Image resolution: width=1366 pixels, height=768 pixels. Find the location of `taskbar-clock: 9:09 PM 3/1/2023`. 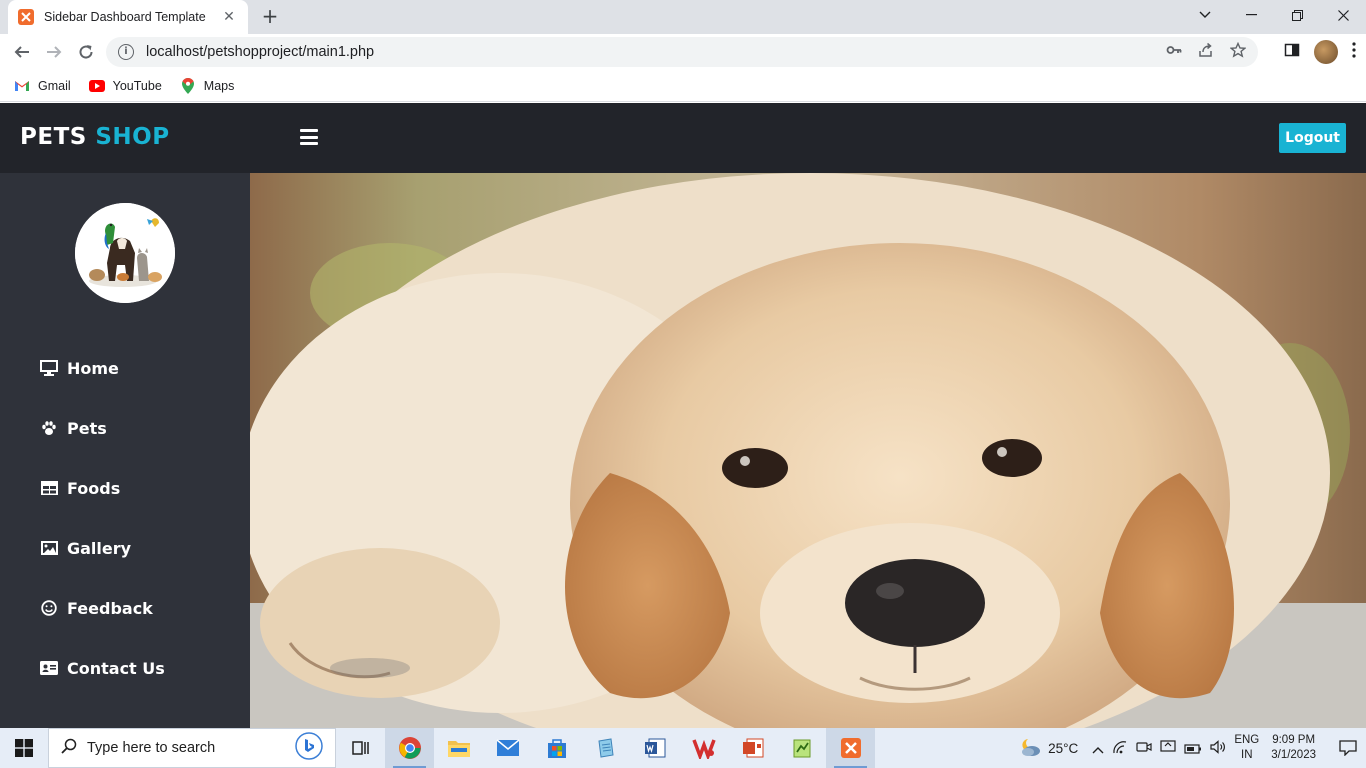

taskbar-clock: 9:09 PM 3/1/2023 is located at coordinates (1293, 748).